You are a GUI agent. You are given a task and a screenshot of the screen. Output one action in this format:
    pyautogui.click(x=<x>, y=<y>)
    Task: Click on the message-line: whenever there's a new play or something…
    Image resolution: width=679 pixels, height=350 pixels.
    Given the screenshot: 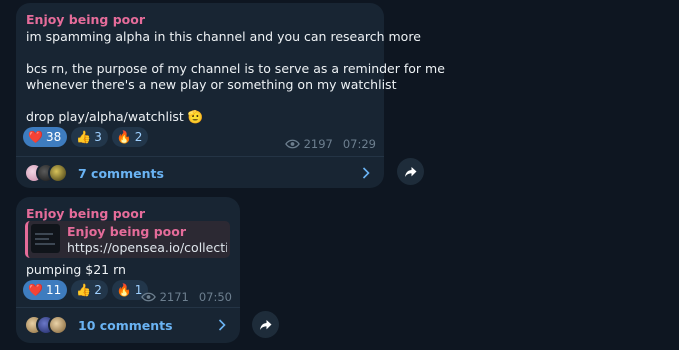 What is the action you would take?
    pyautogui.click(x=211, y=84)
    